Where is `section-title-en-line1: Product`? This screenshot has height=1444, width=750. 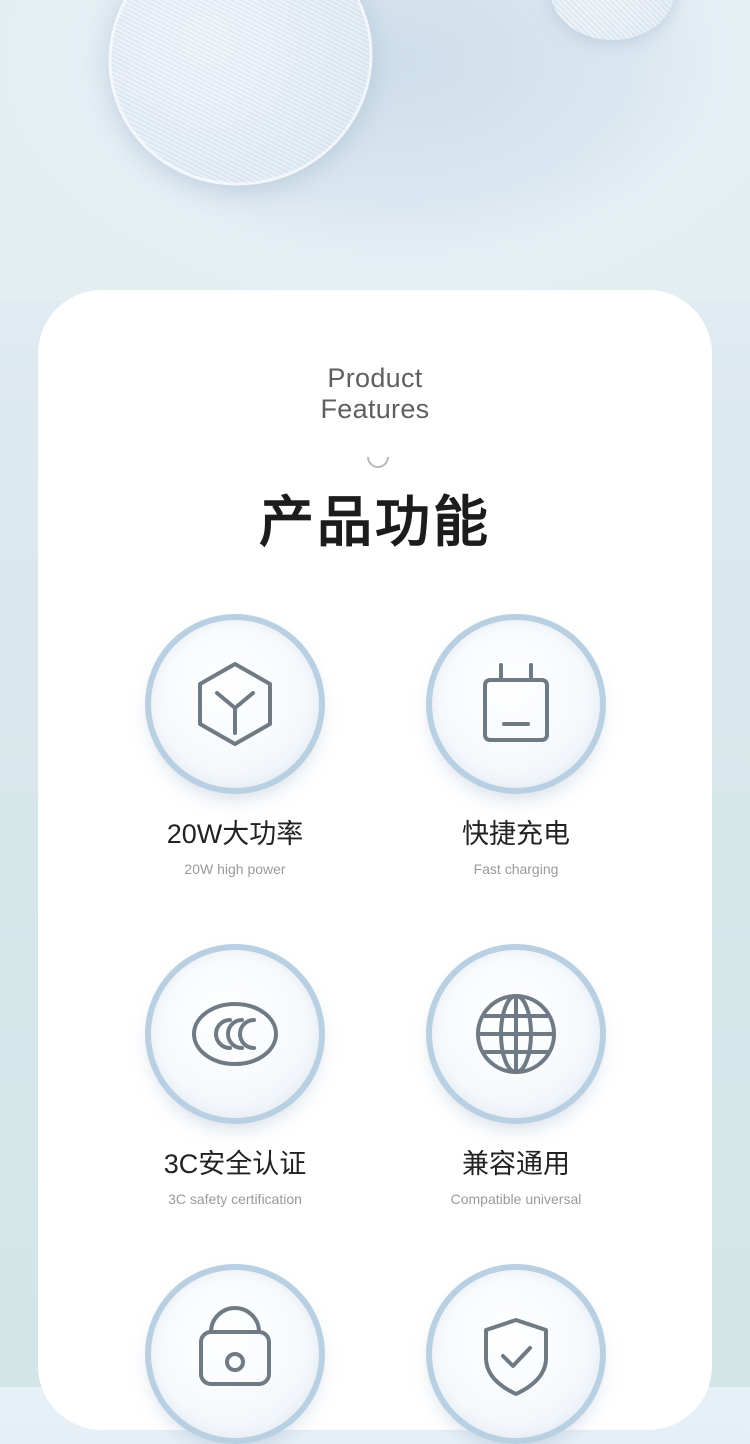
section-title-en-line1: Product is located at coordinates (375, 378).